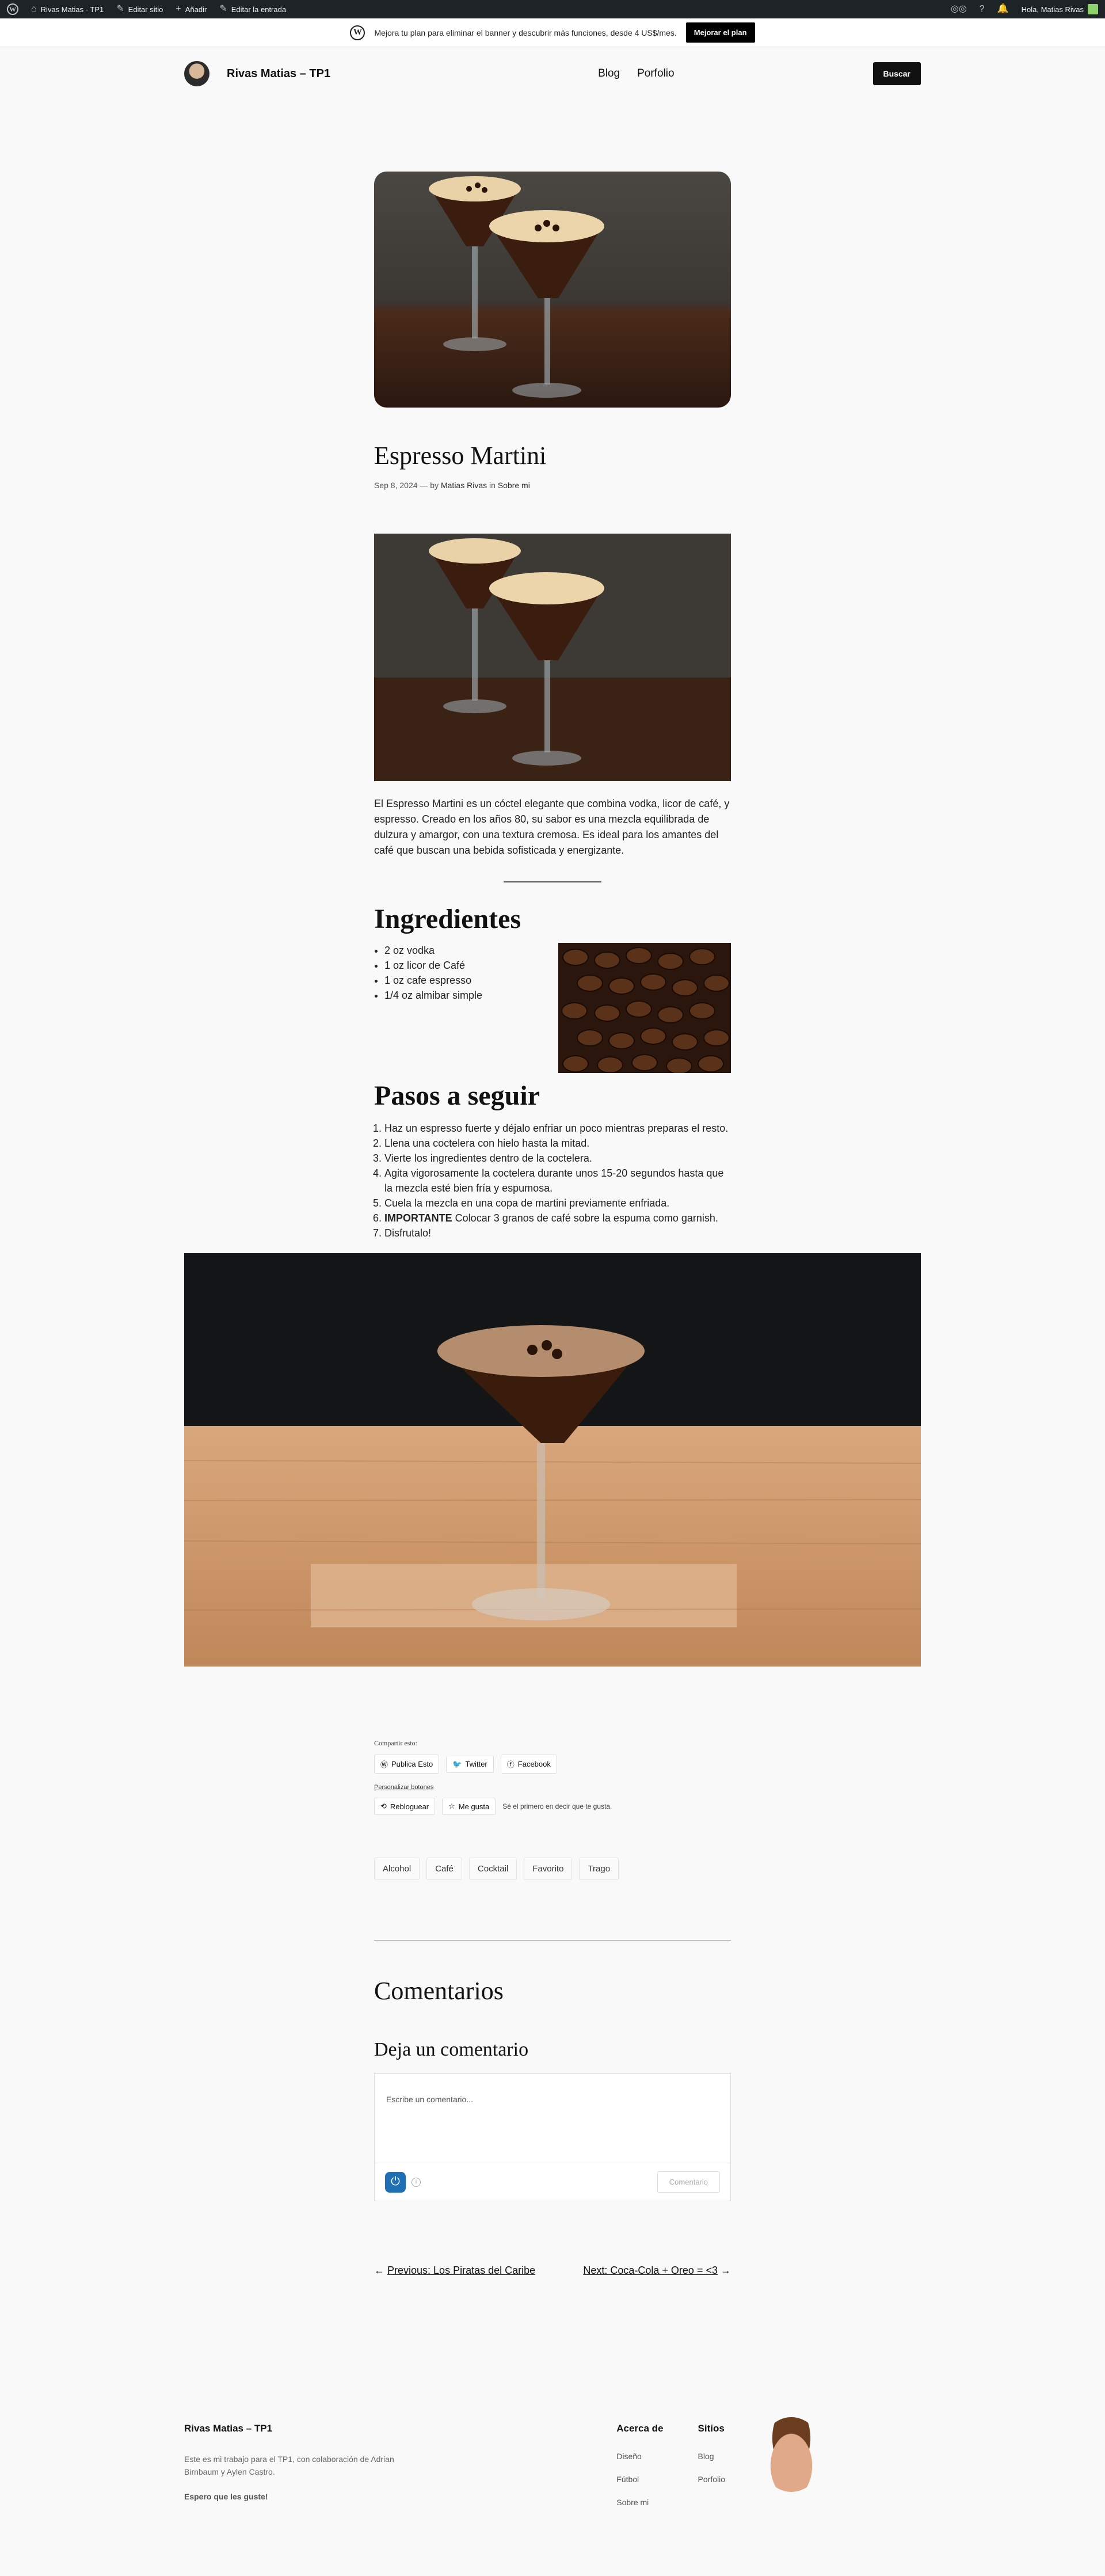 The width and height of the screenshot is (1105, 2576). I want to click on post-author: Matias Rivas, so click(464, 486).